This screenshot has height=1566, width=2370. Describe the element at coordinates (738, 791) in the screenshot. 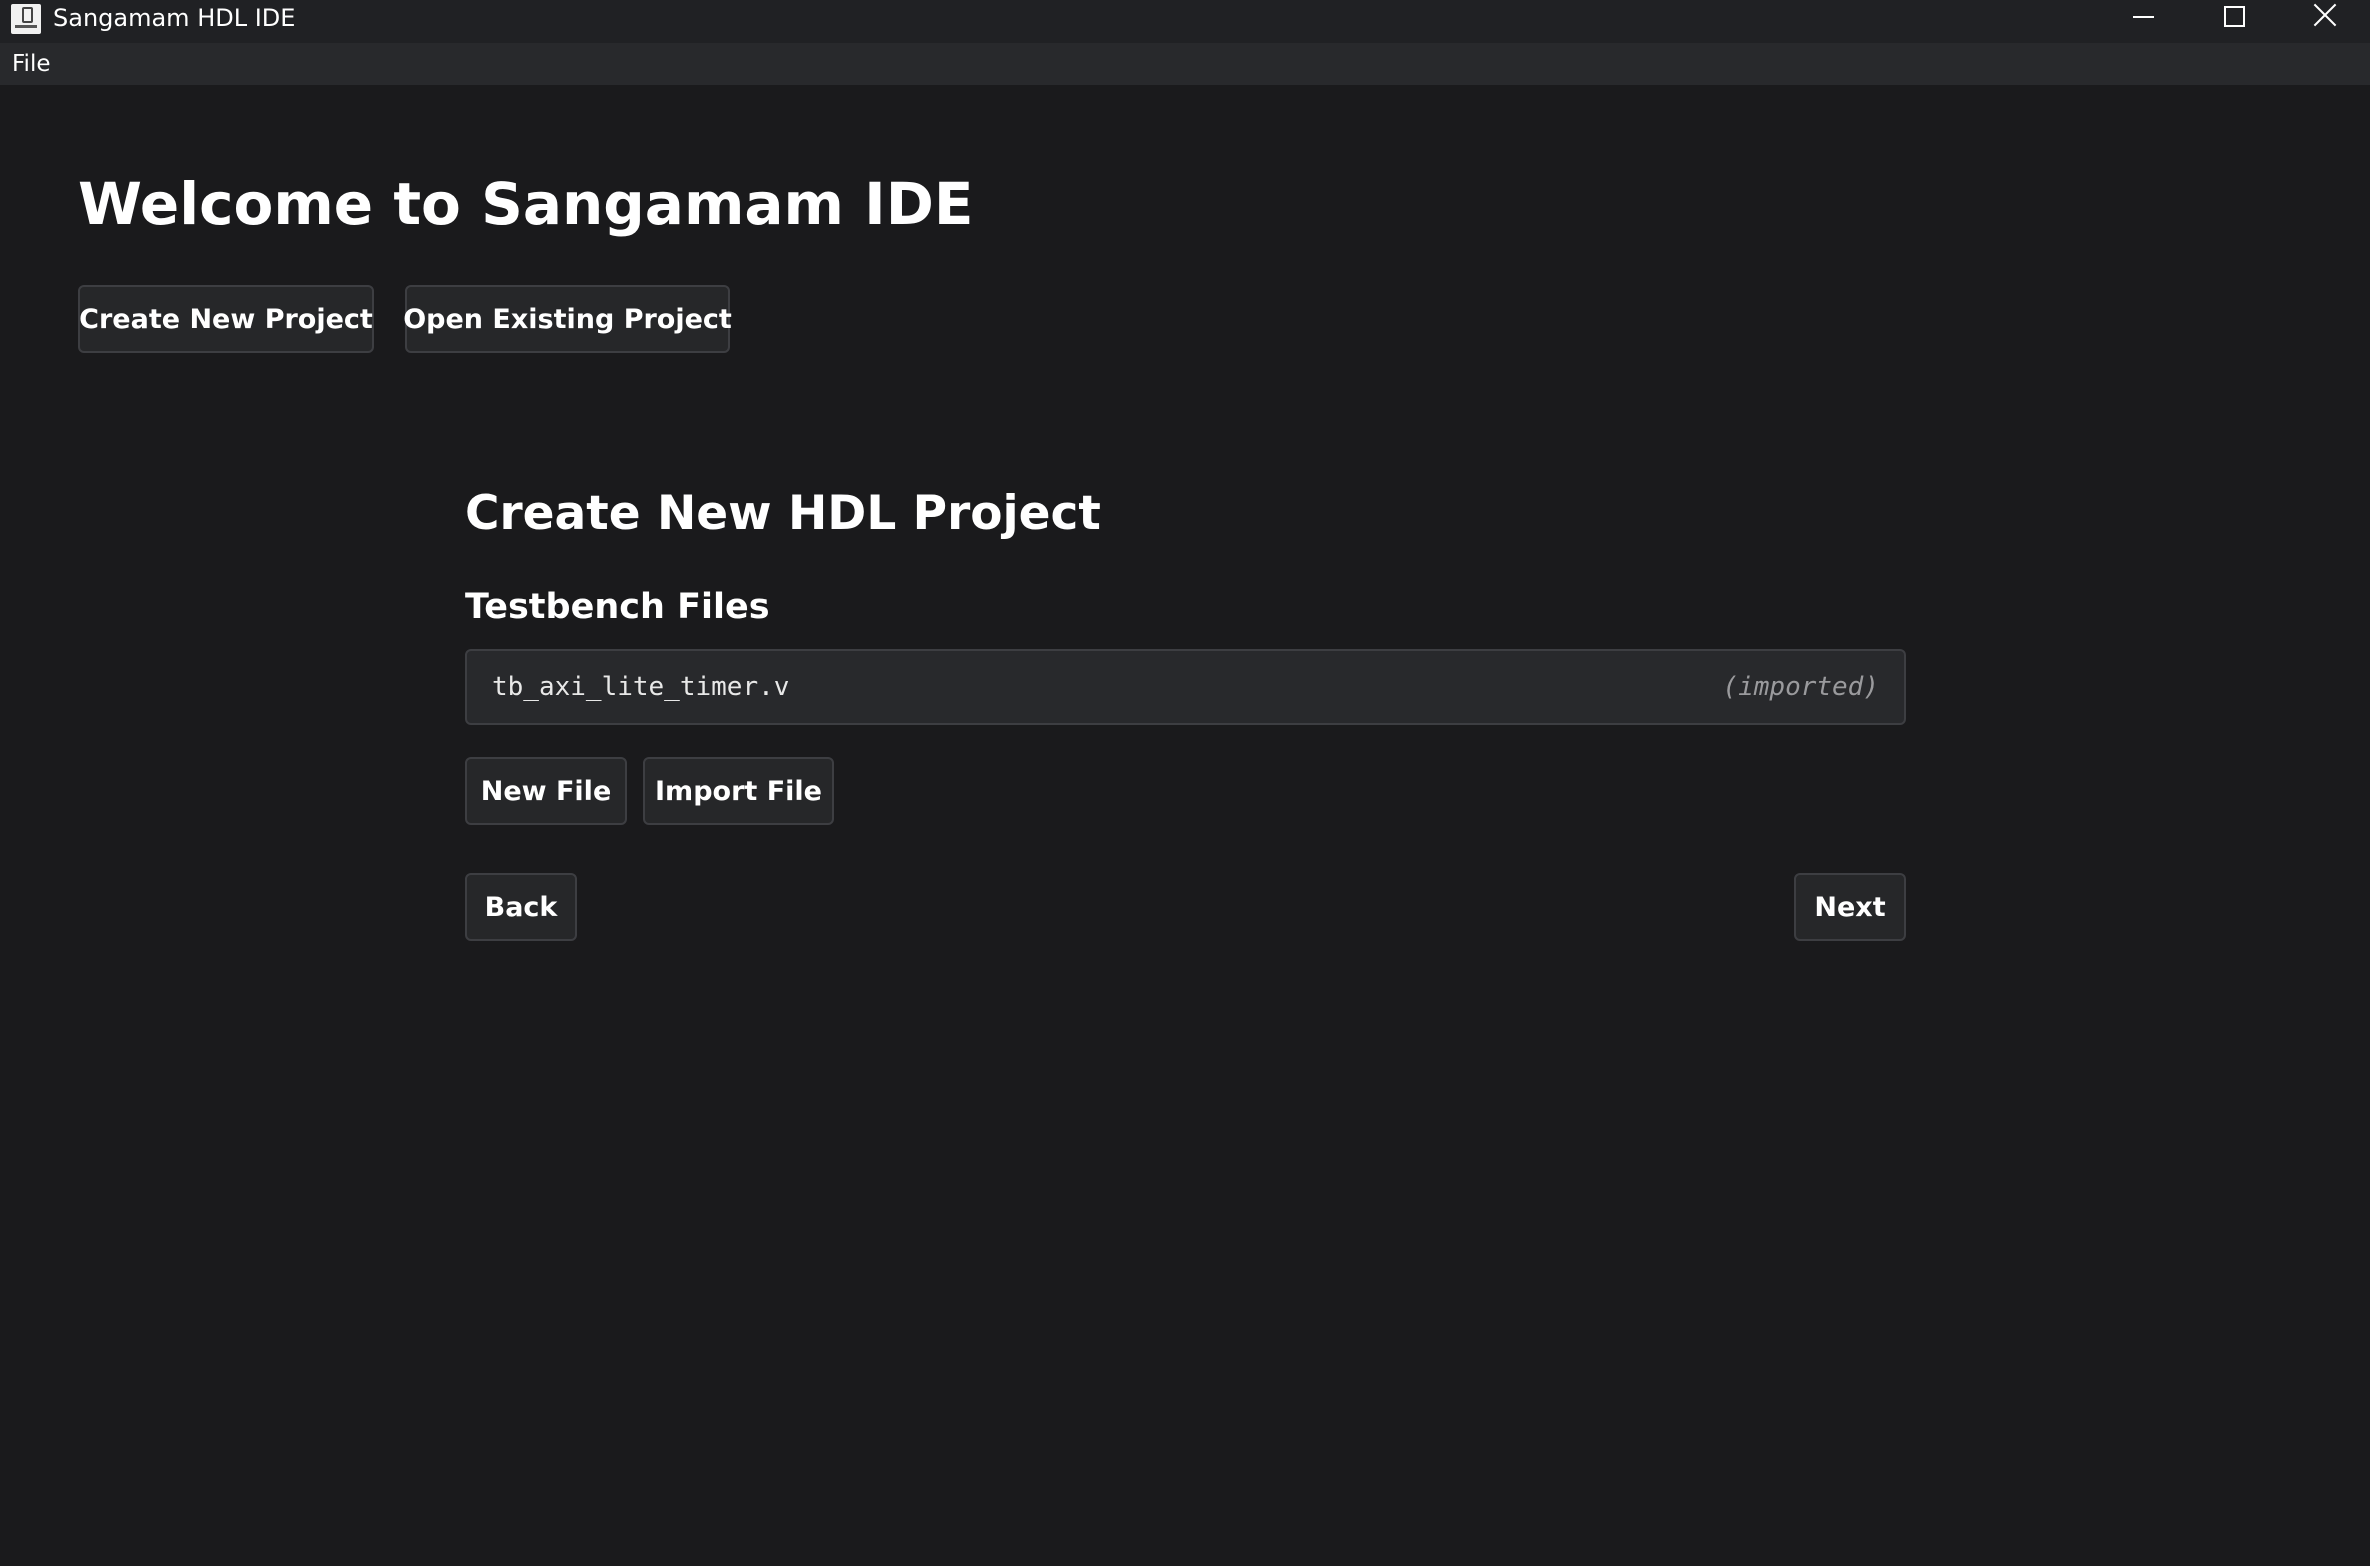

I see `import-file-button: Import File` at that location.